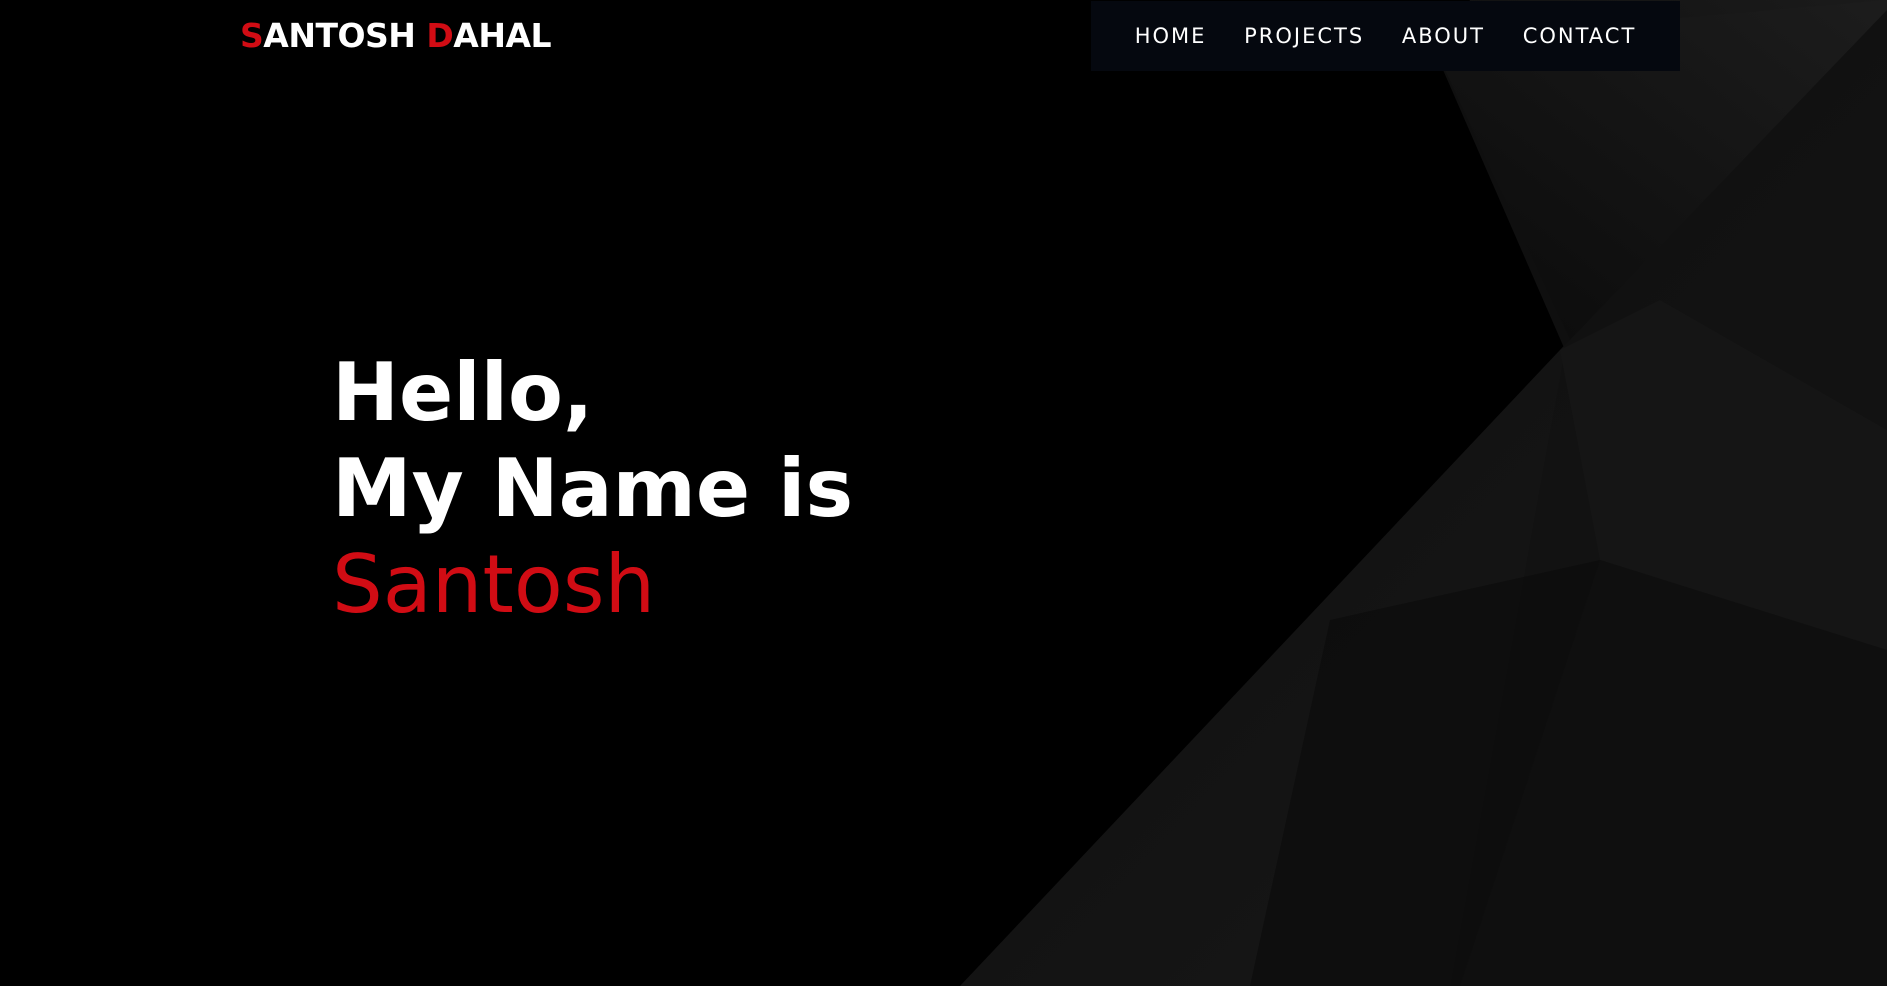 The height and width of the screenshot is (986, 1887). I want to click on logo-last-name: AHAL, so click(502, 35).